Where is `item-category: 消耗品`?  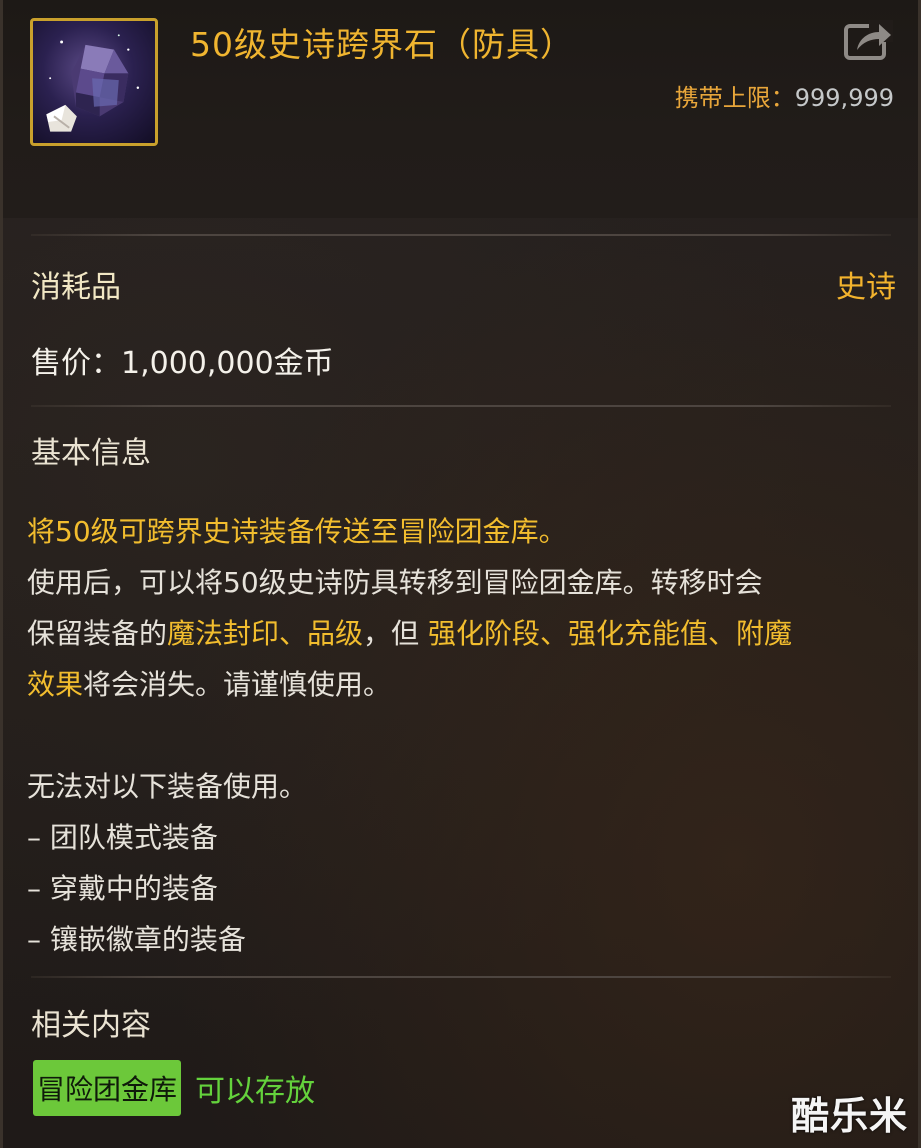 item-category: 消耗品 is located at coordinates (76, 287).